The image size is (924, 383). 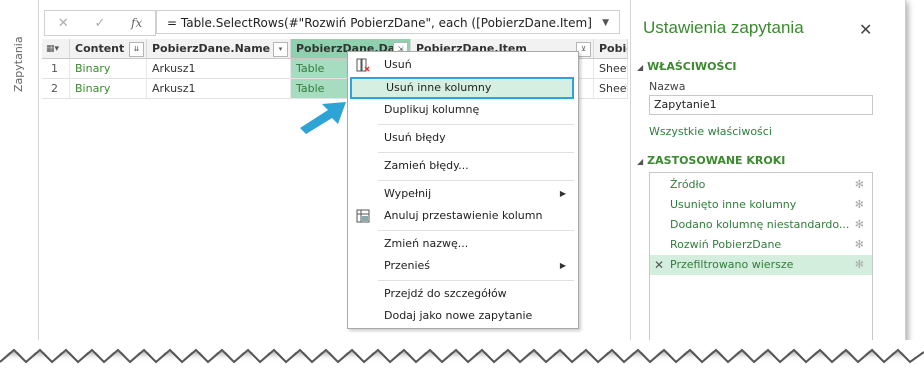 I want to click on unpivot-icon, so click(x=363, y=216).